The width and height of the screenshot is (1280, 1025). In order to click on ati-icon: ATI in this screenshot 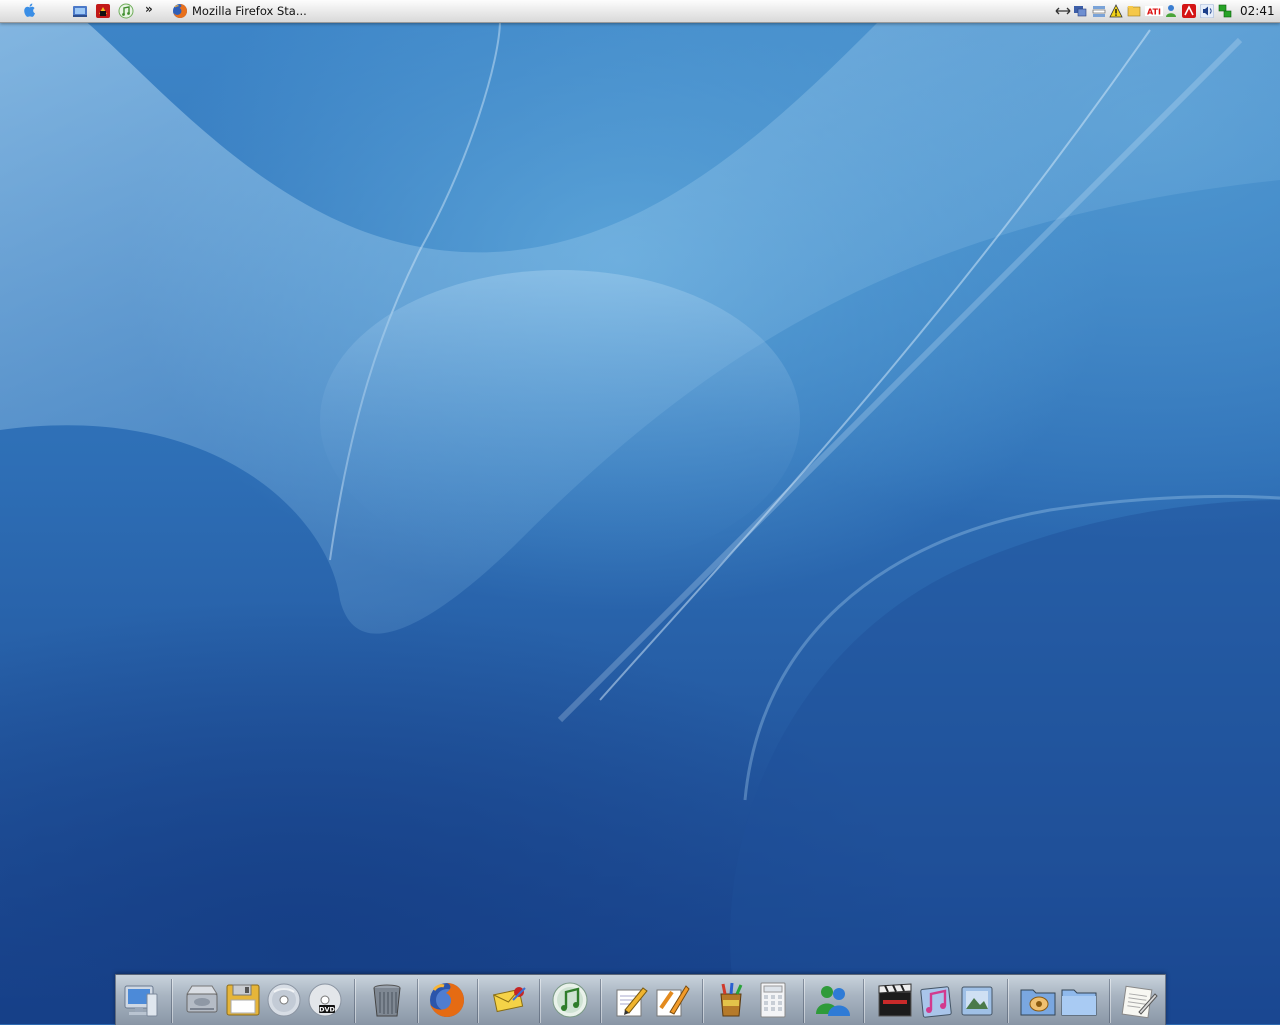, I will do `click(1154, 11)`.